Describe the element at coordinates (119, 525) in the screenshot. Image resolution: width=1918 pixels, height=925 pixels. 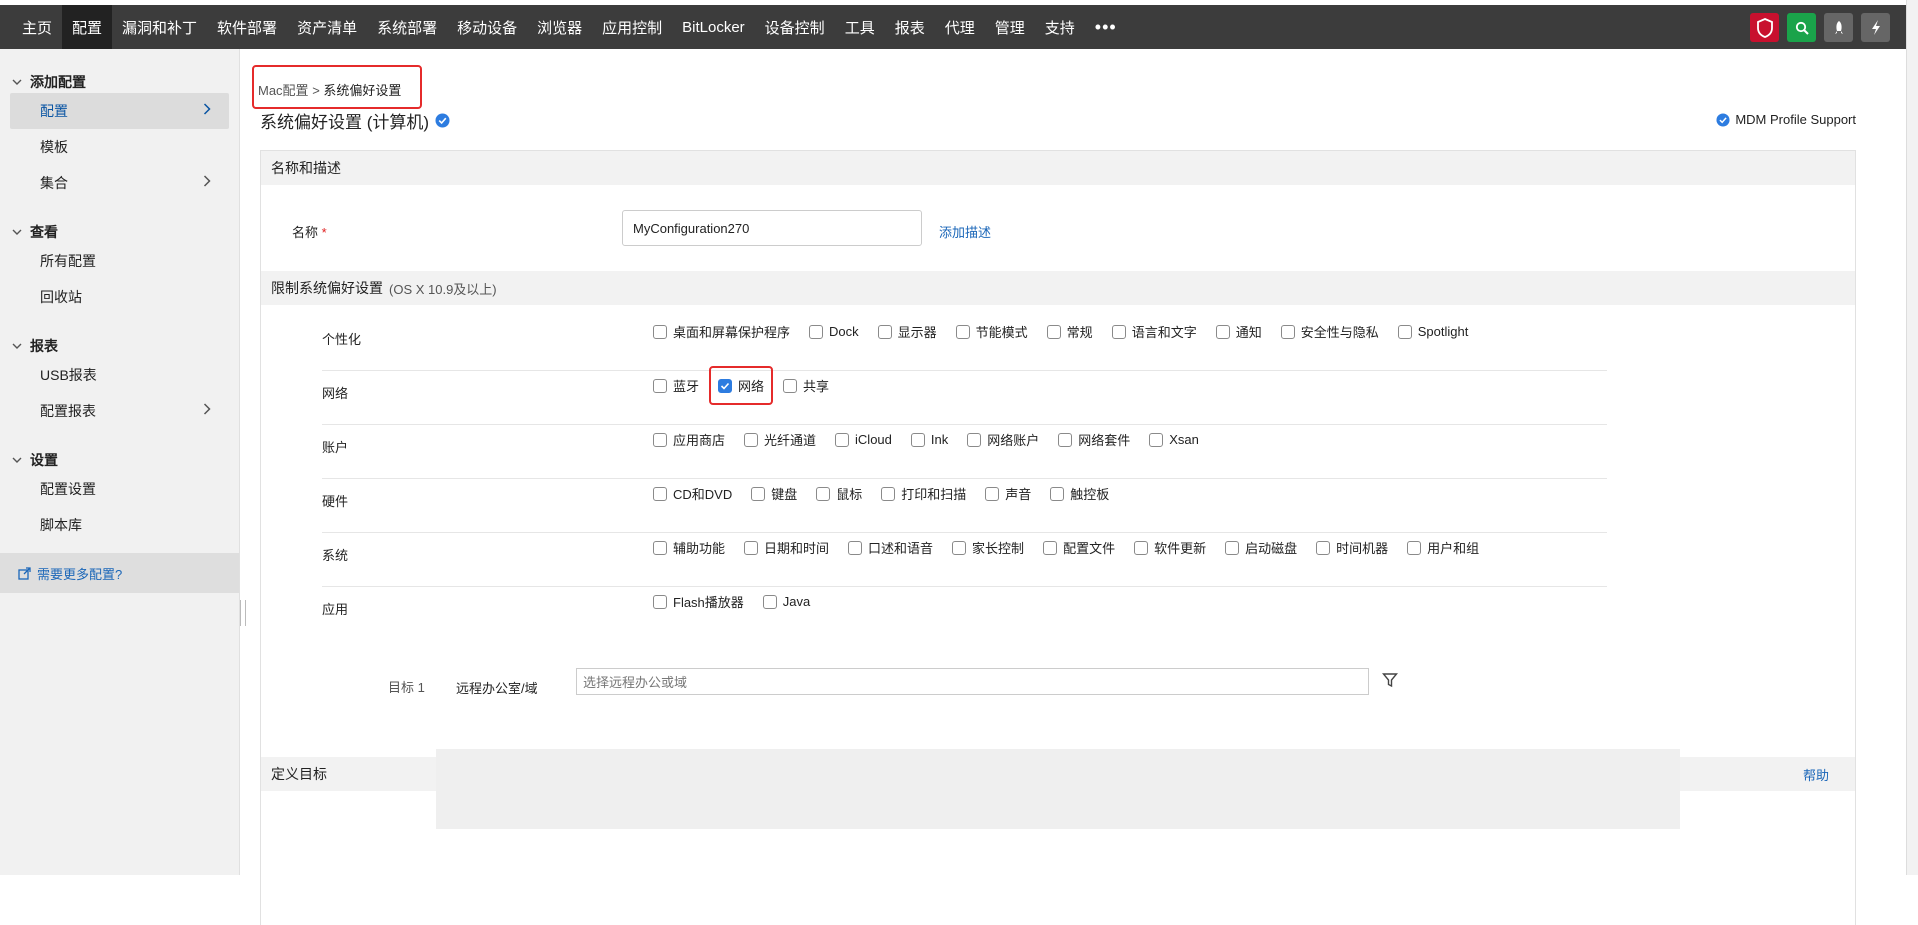
I see `sidebar-item: 脚本库` at that location.